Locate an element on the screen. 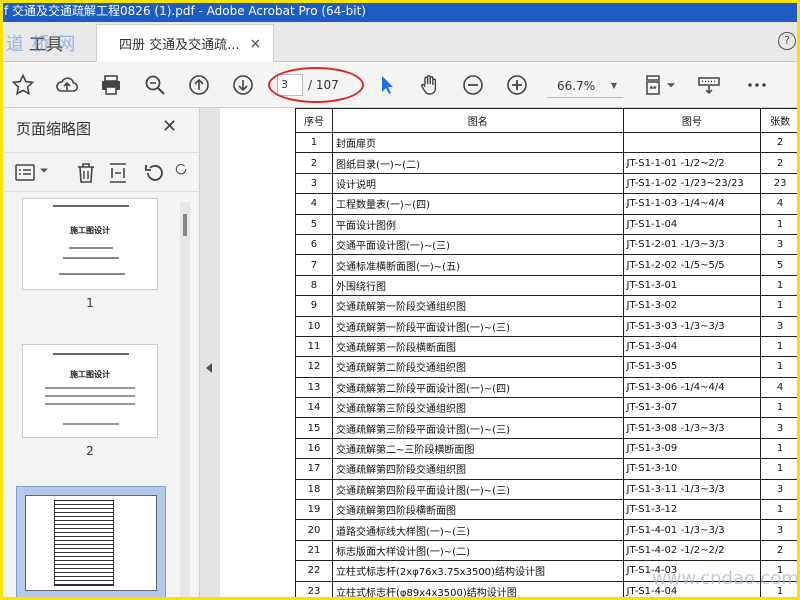 The height and width of the screenshot is (600, 800). cell-code: JT-S1-3-11 -1/3~3/3 is located at coordinates (692, 489).